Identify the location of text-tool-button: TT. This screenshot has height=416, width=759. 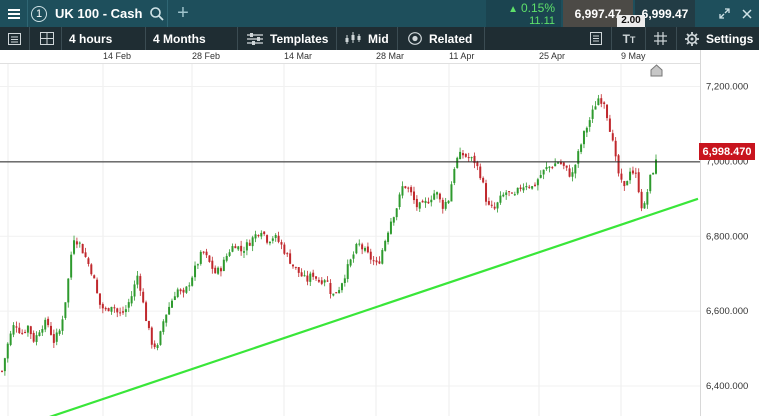
(629, 38).